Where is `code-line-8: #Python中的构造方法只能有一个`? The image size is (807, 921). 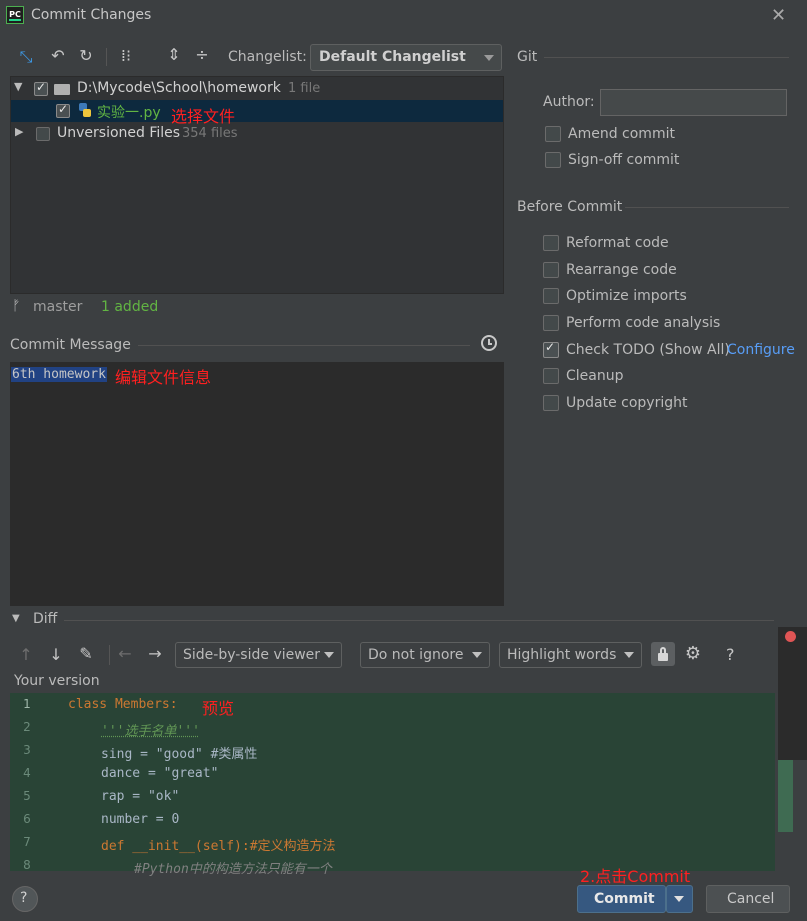 code-line-8: #Python中的构造方法只能有一个 is located at coordinates (233, 869).